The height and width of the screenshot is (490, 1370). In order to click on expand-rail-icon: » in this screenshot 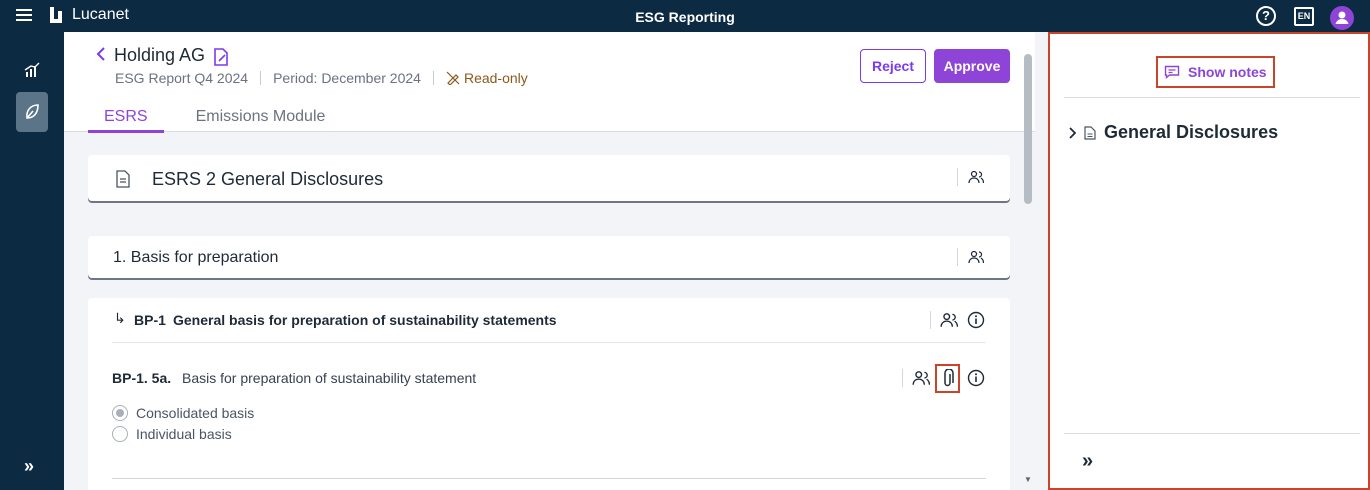, I will do `click(29, 466)`.